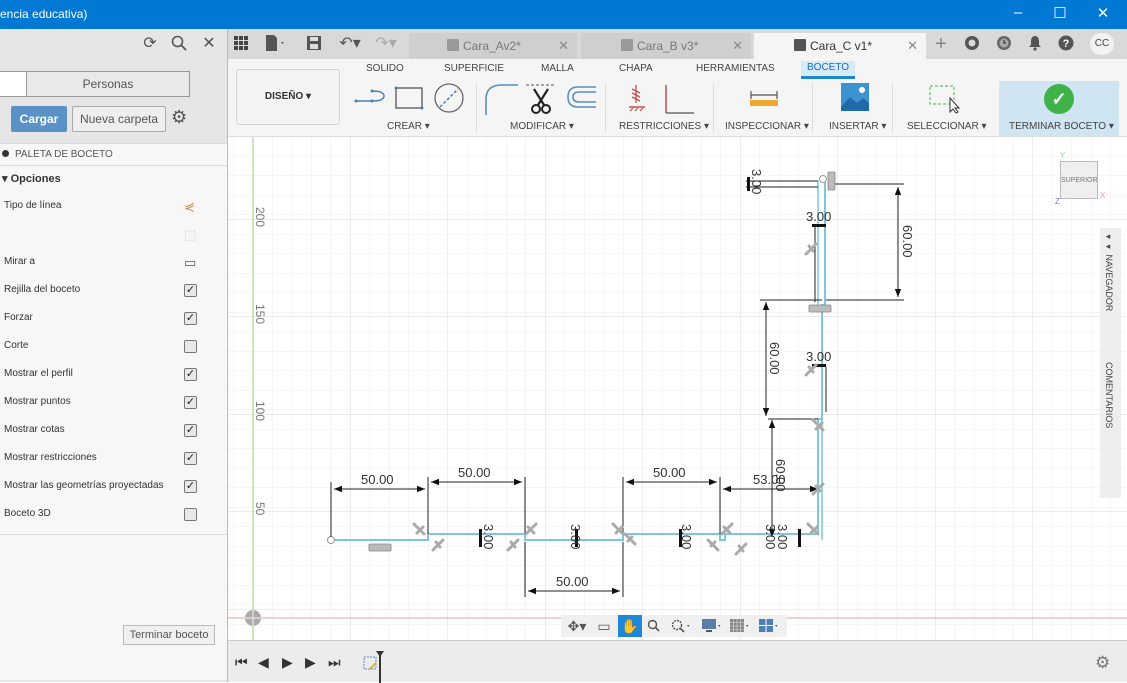 This screenshot has height=683, width=1127. What do you see at coordinates (13, 84) in the screenshot?
I see `projects-tab` at bounding box center [13, 84].